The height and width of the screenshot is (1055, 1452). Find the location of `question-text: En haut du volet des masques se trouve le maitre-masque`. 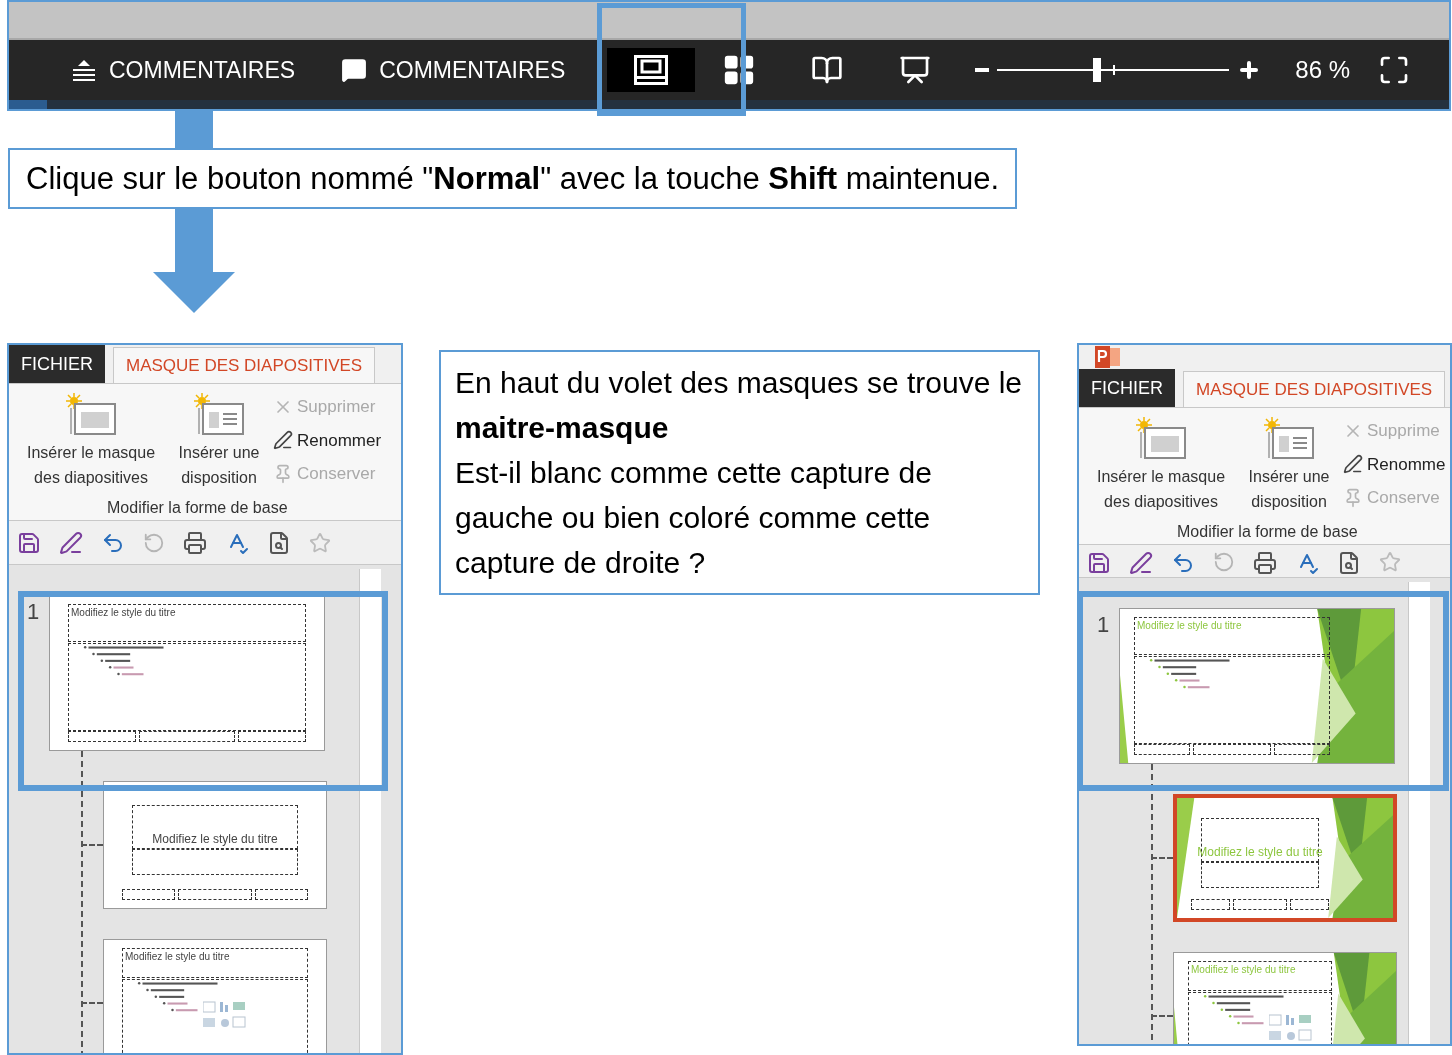

question-text: En haut du volet des masques se trouve le maitre-masque is located at coordinates (739, 405).